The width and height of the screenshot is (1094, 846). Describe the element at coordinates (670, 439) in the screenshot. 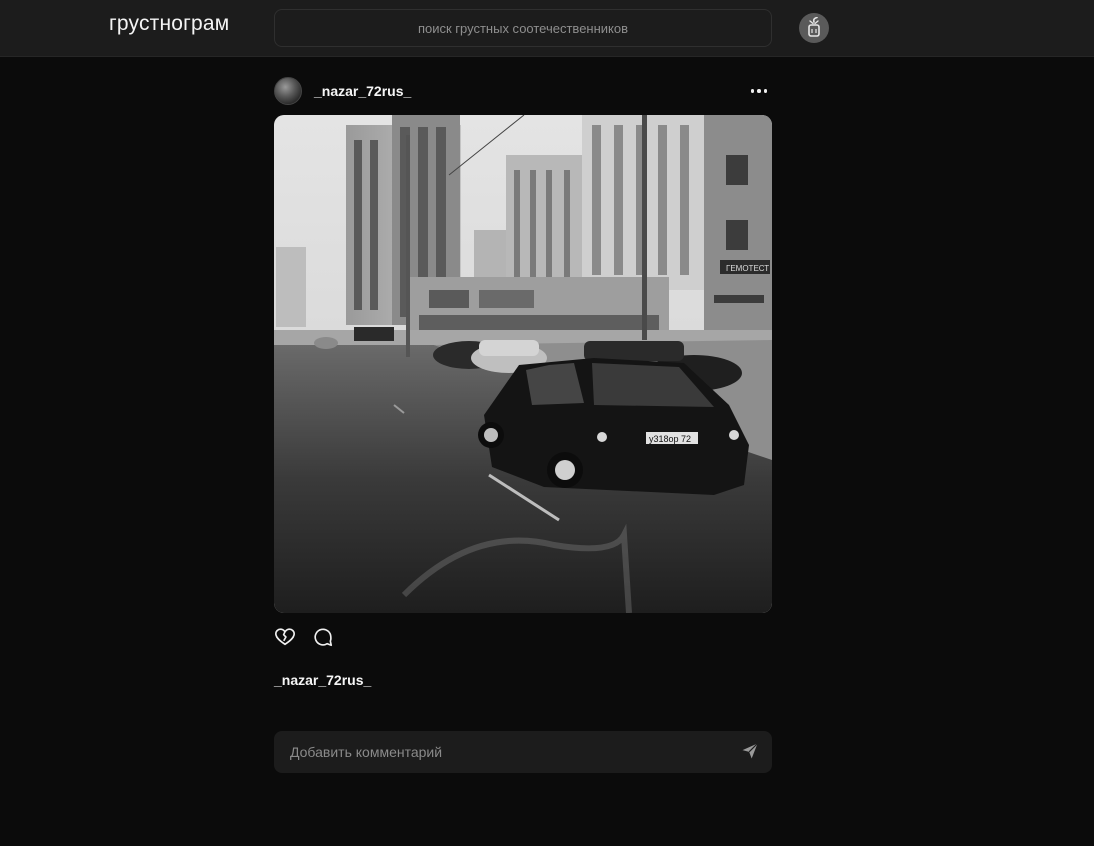

I see `license-plate: у318ор 72` at that location.